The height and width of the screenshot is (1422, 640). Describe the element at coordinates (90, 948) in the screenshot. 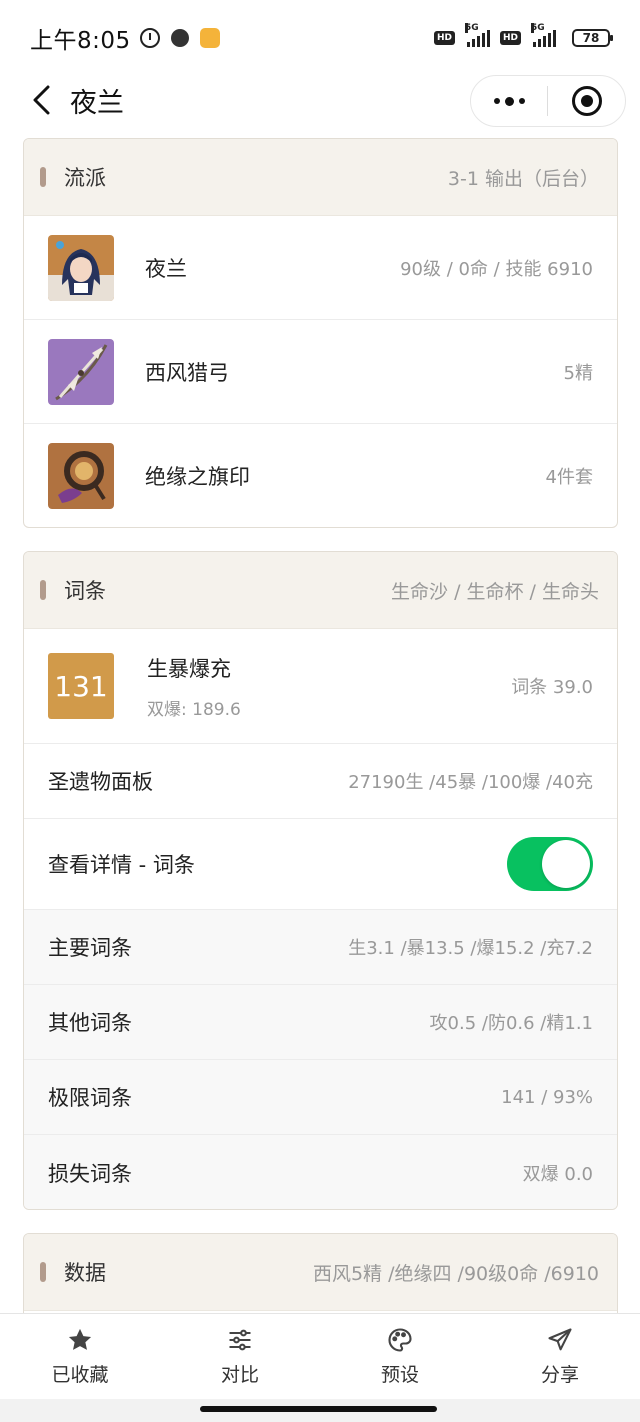

I see `main-stats-label: 主要词条` at that location.